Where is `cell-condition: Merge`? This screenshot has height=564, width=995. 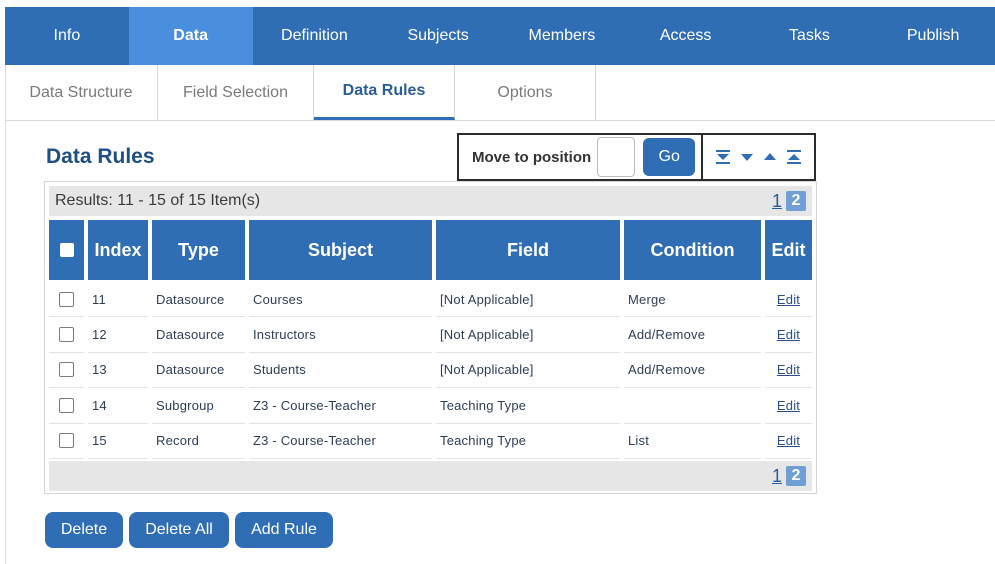
cell-condition: Merge is located at coordinates (692, 300).